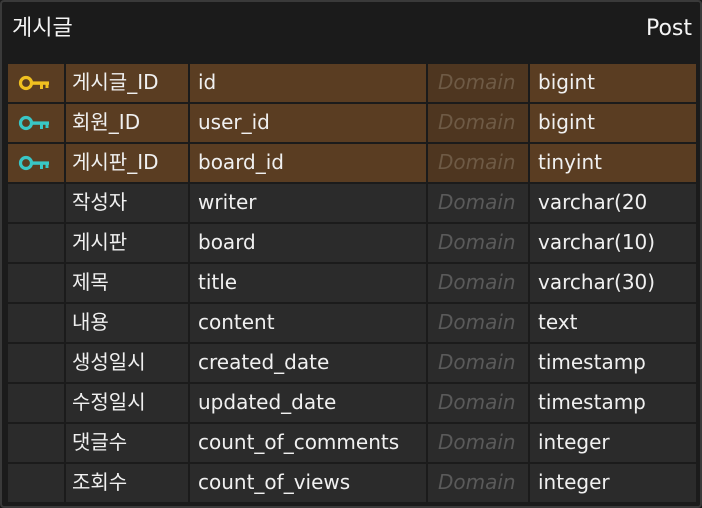 This screenshot has height=508, width=702. I want to click on column-physical-name: id, so click(308, 83).